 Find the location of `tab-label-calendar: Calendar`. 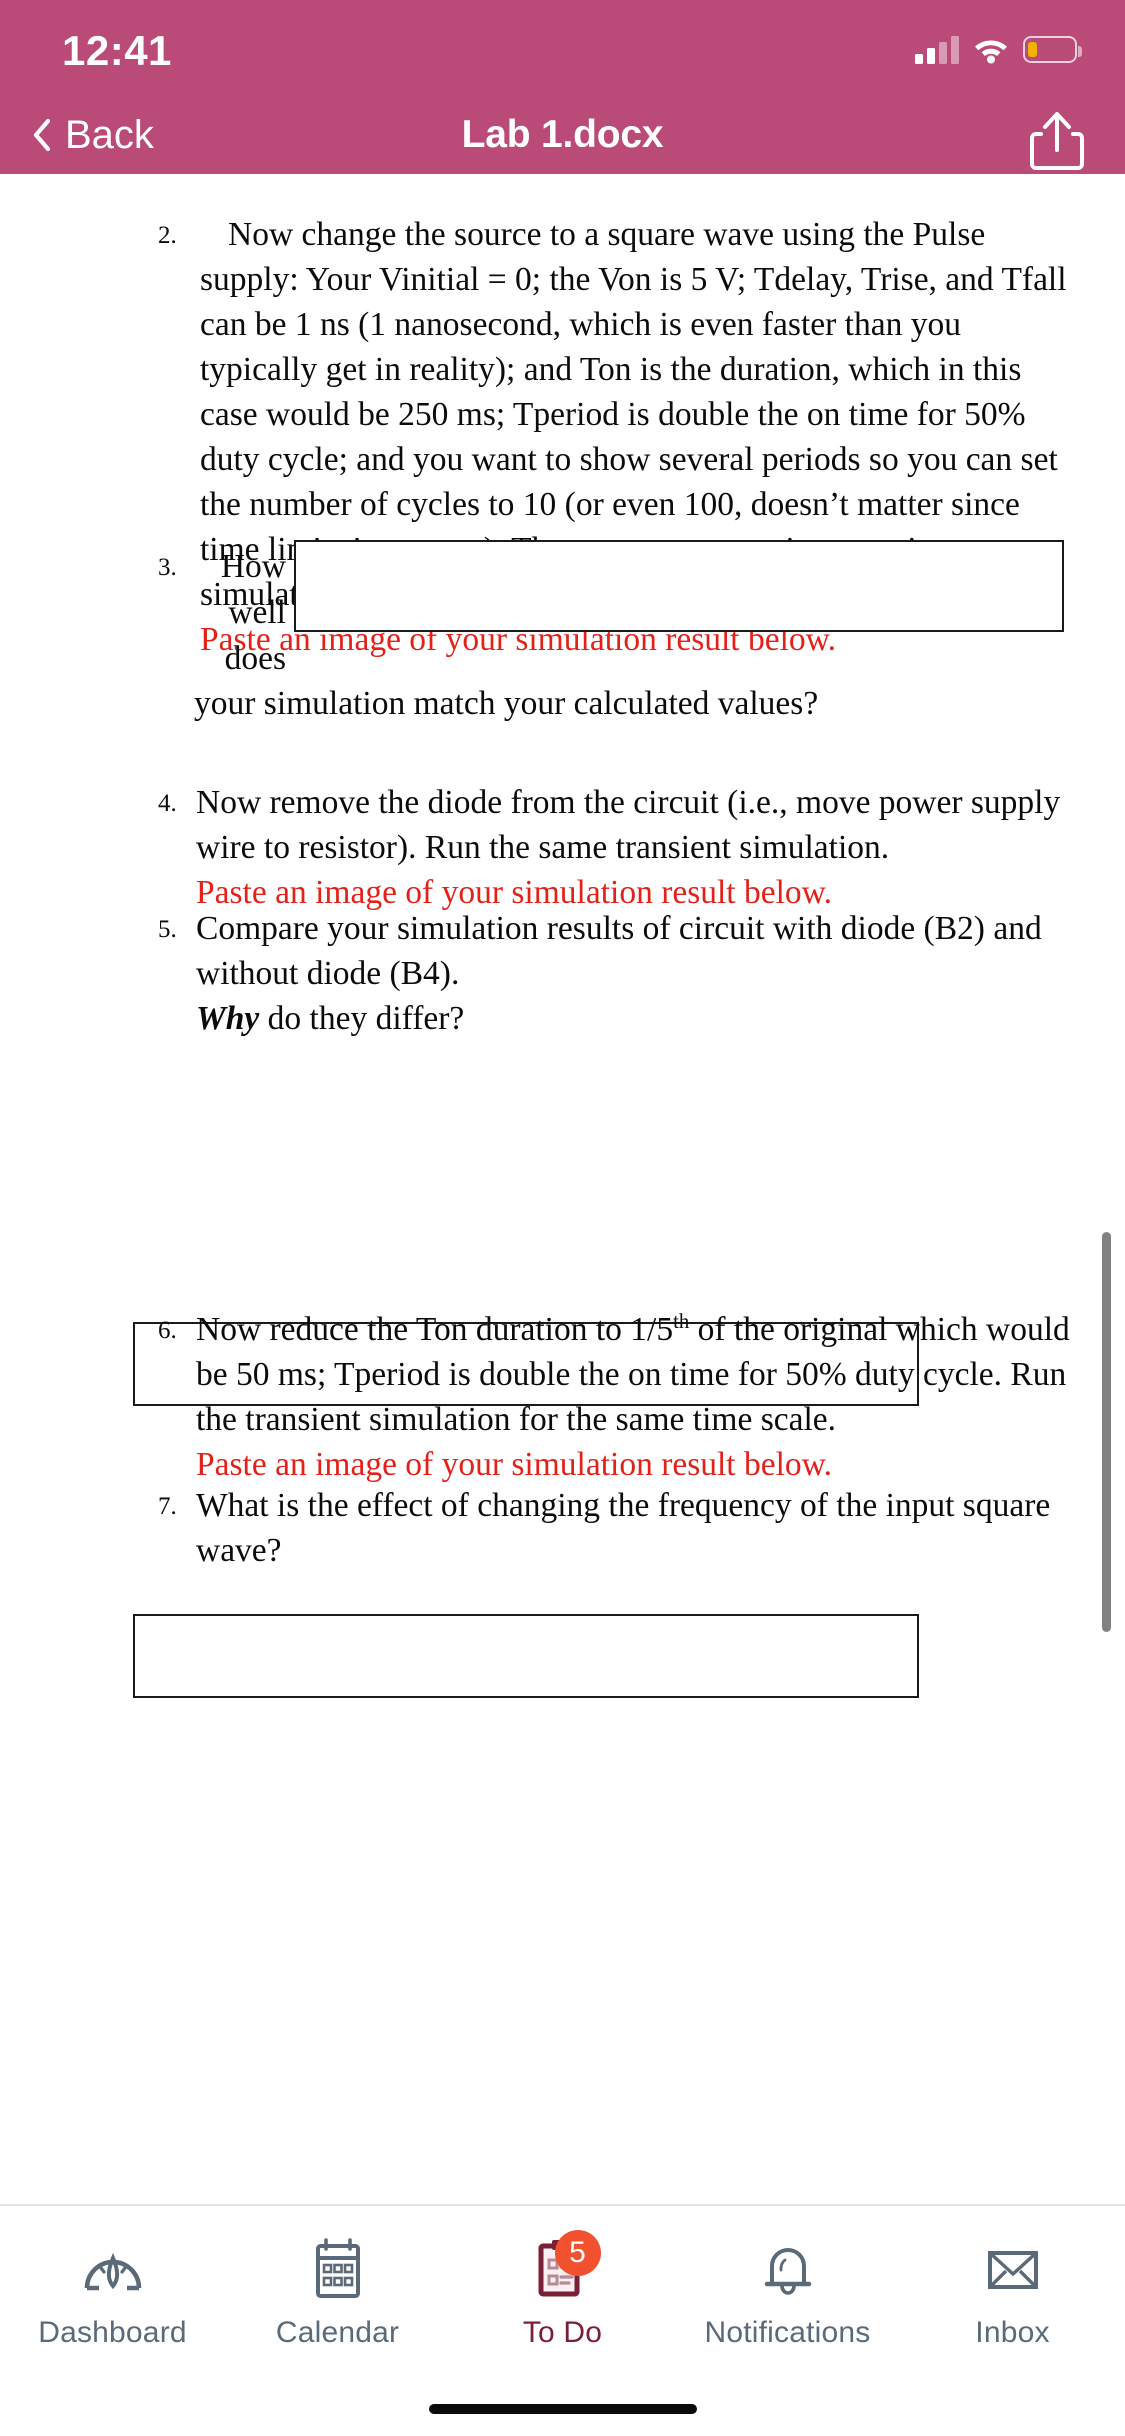

tab-label-calendar: Calendar is located at coordinates (337, 2332).